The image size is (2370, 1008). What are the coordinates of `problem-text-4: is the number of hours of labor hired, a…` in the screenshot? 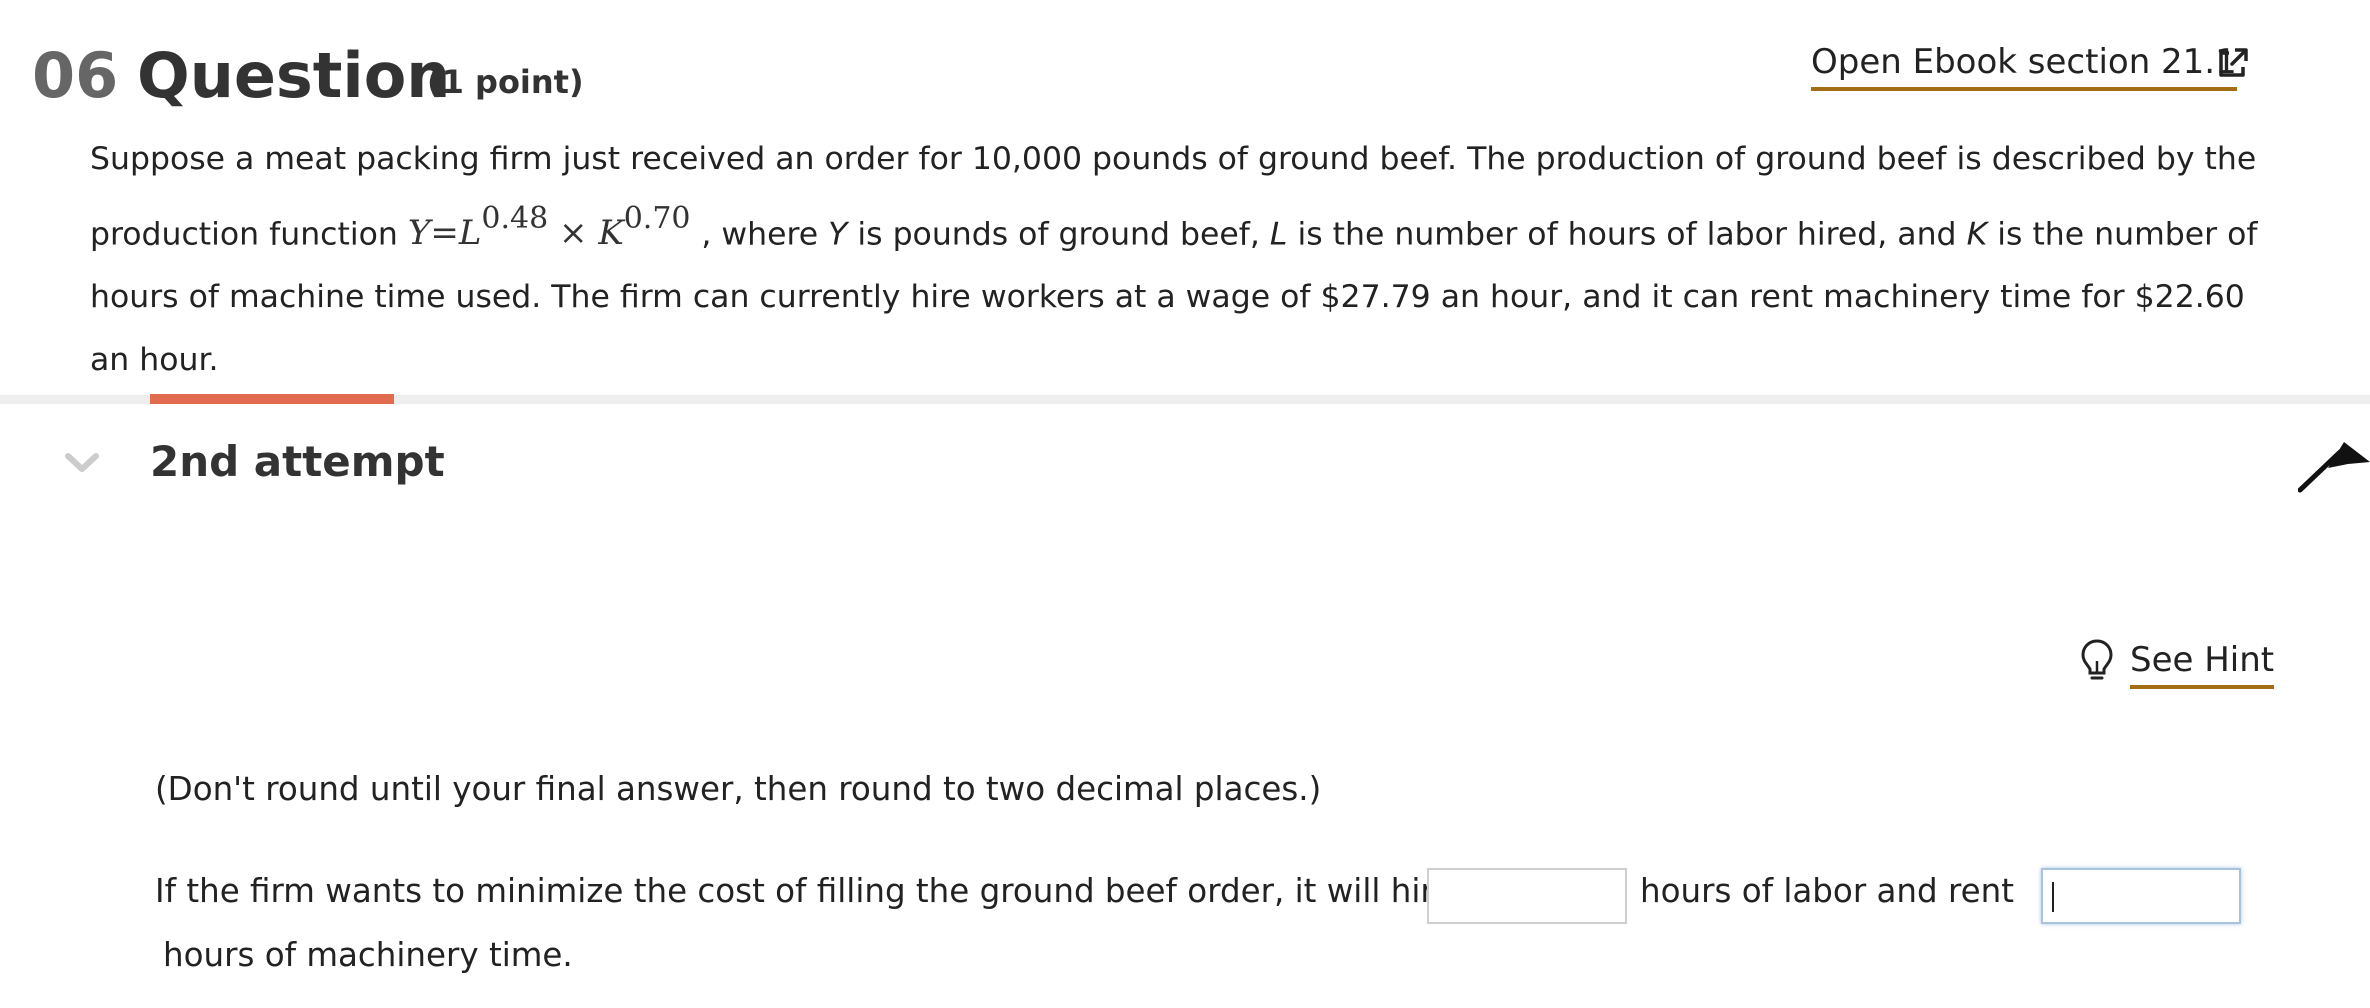 It's located at (1627, 234).